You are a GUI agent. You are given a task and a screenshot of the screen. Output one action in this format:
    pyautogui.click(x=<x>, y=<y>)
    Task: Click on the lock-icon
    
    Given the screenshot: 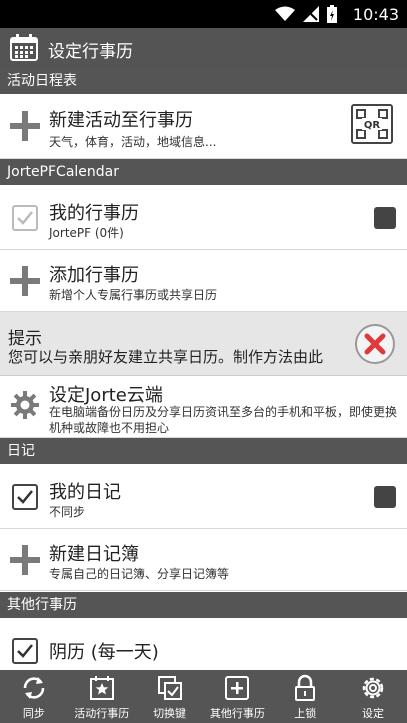 What is the action you would take?
    pyautogui.click(x=305, y=690)
    